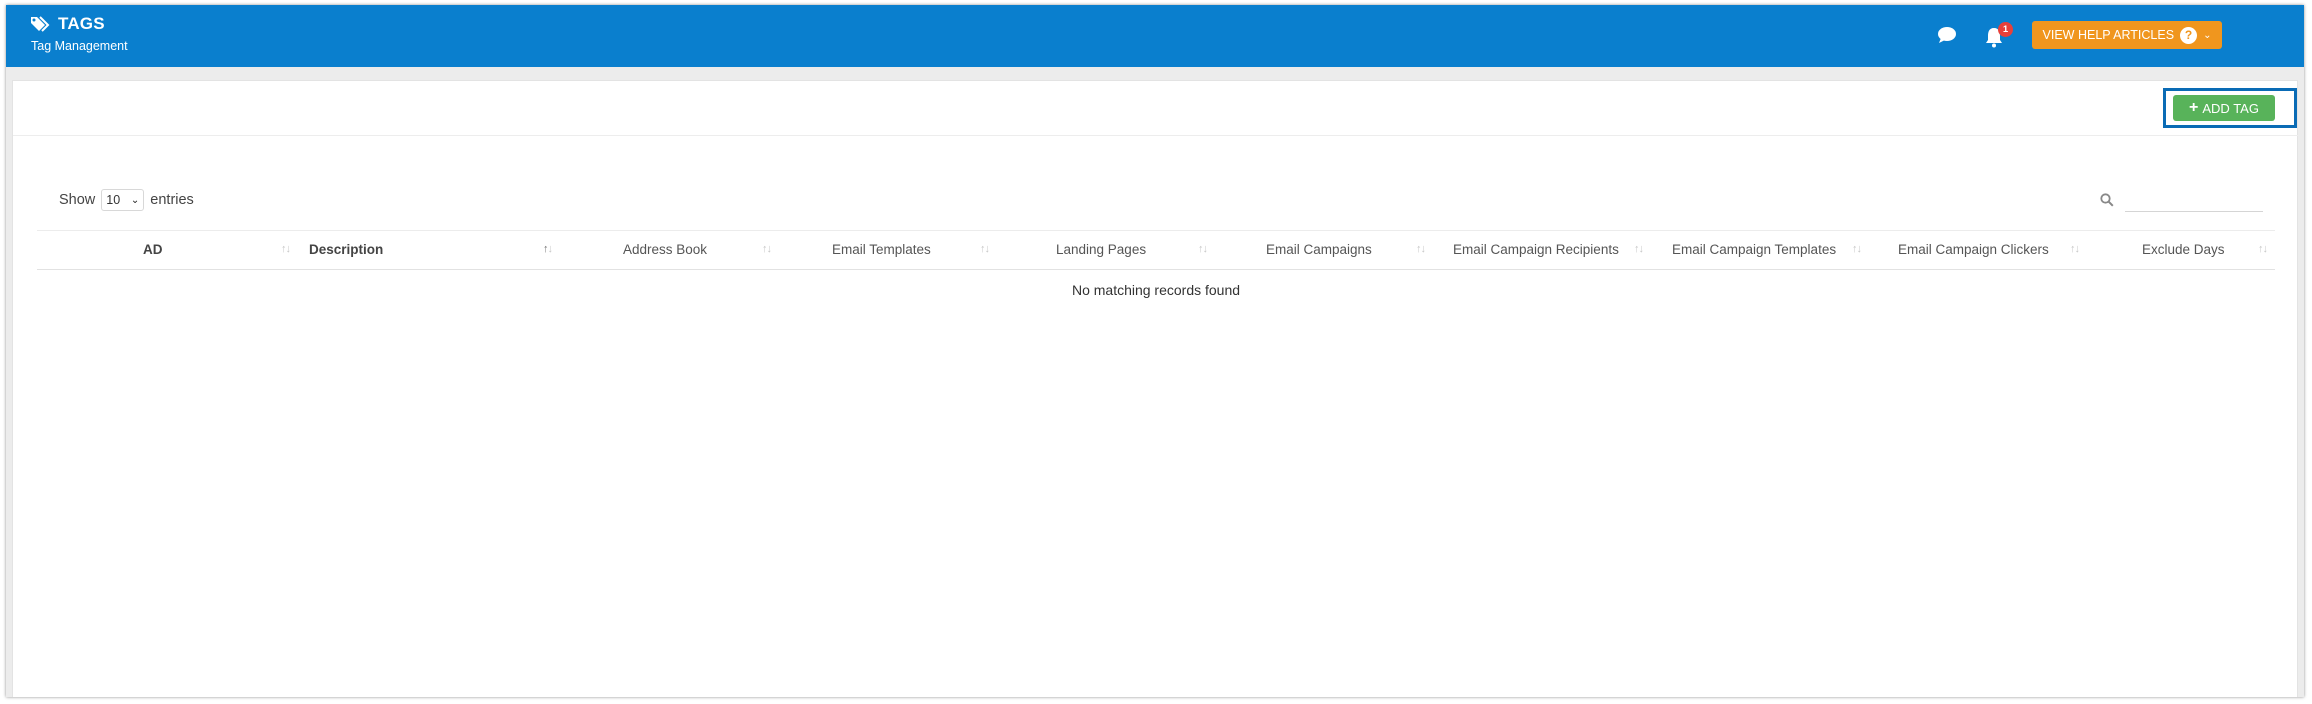 The width and height of the screenshot is (2312, 704). What do you see at coordinates (2230, 108) in the screenshot?
I see `add-tag-label: ADD TAG` at bounding box center [2230, 108].